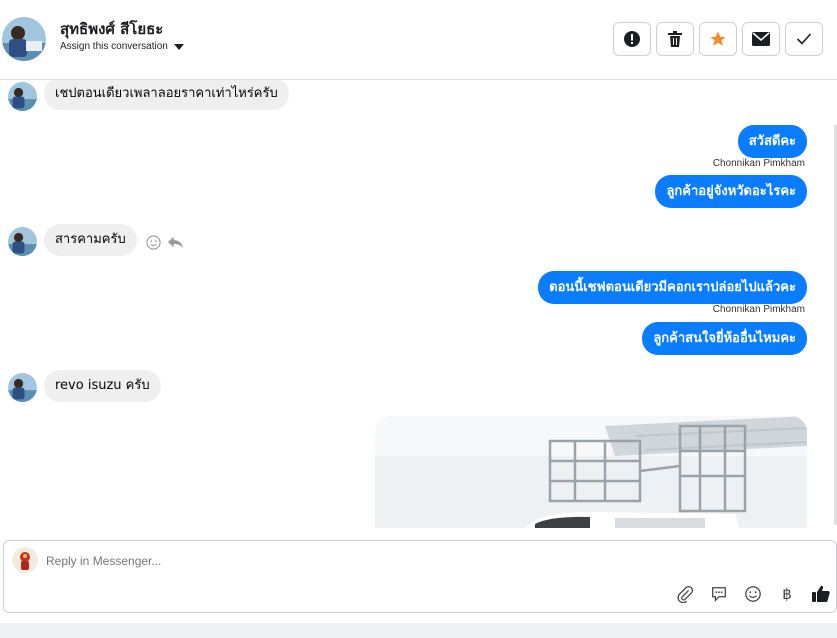  I want to click on star-icon, so click(718, 38).